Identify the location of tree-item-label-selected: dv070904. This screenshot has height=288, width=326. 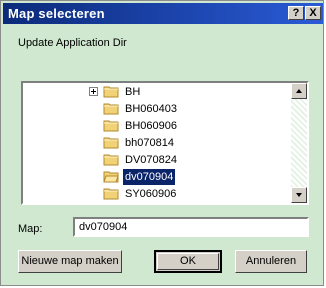
(149, 177).